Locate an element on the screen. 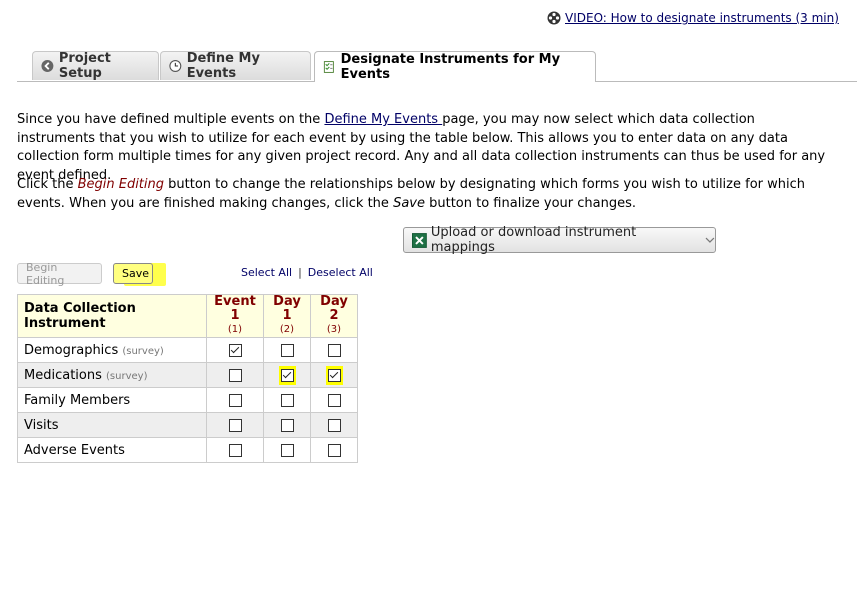 The width and height of the screenshot is (857, 614). instrument-name-cell: Demographics (survey) is located at coordinates (112, 350).